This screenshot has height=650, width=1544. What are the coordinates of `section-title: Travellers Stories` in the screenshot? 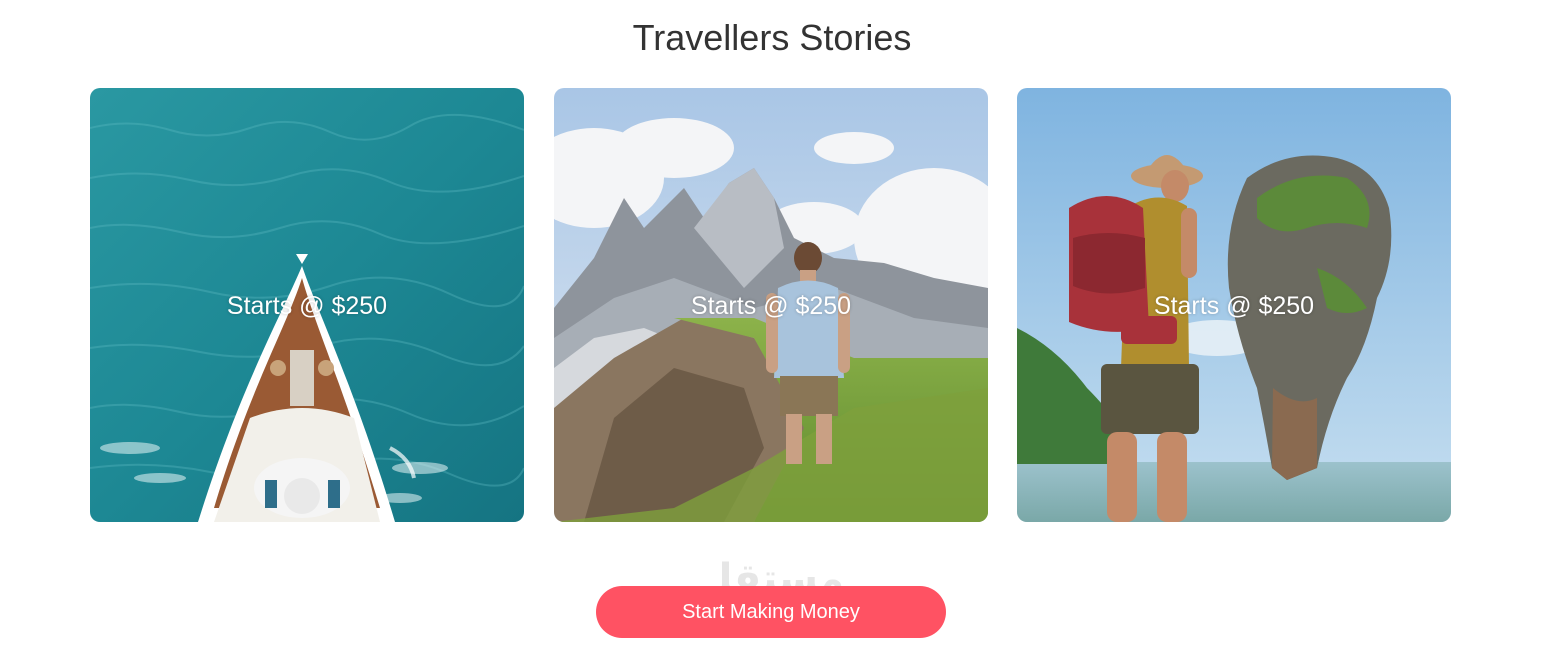 It's located at (772, 37).